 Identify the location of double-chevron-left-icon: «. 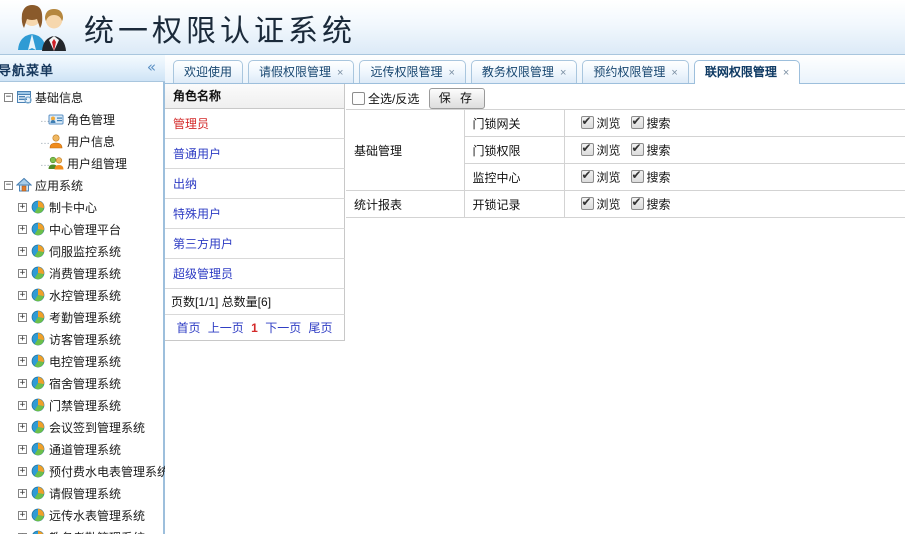
(151, 67).